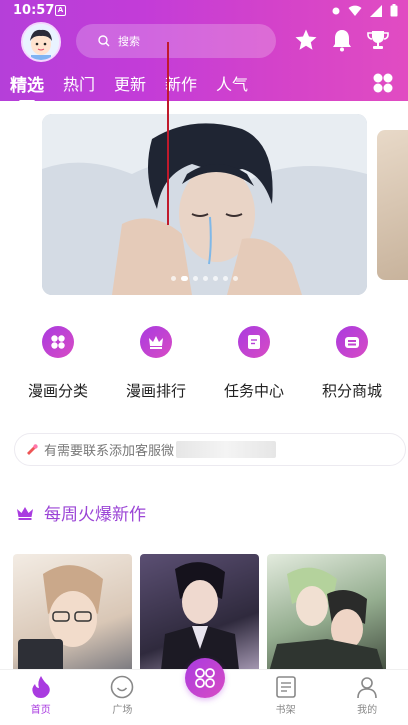  Describe the element at coordinates (253, 391) in the screenshot. I see `menu-label: 任务中心` at that location.